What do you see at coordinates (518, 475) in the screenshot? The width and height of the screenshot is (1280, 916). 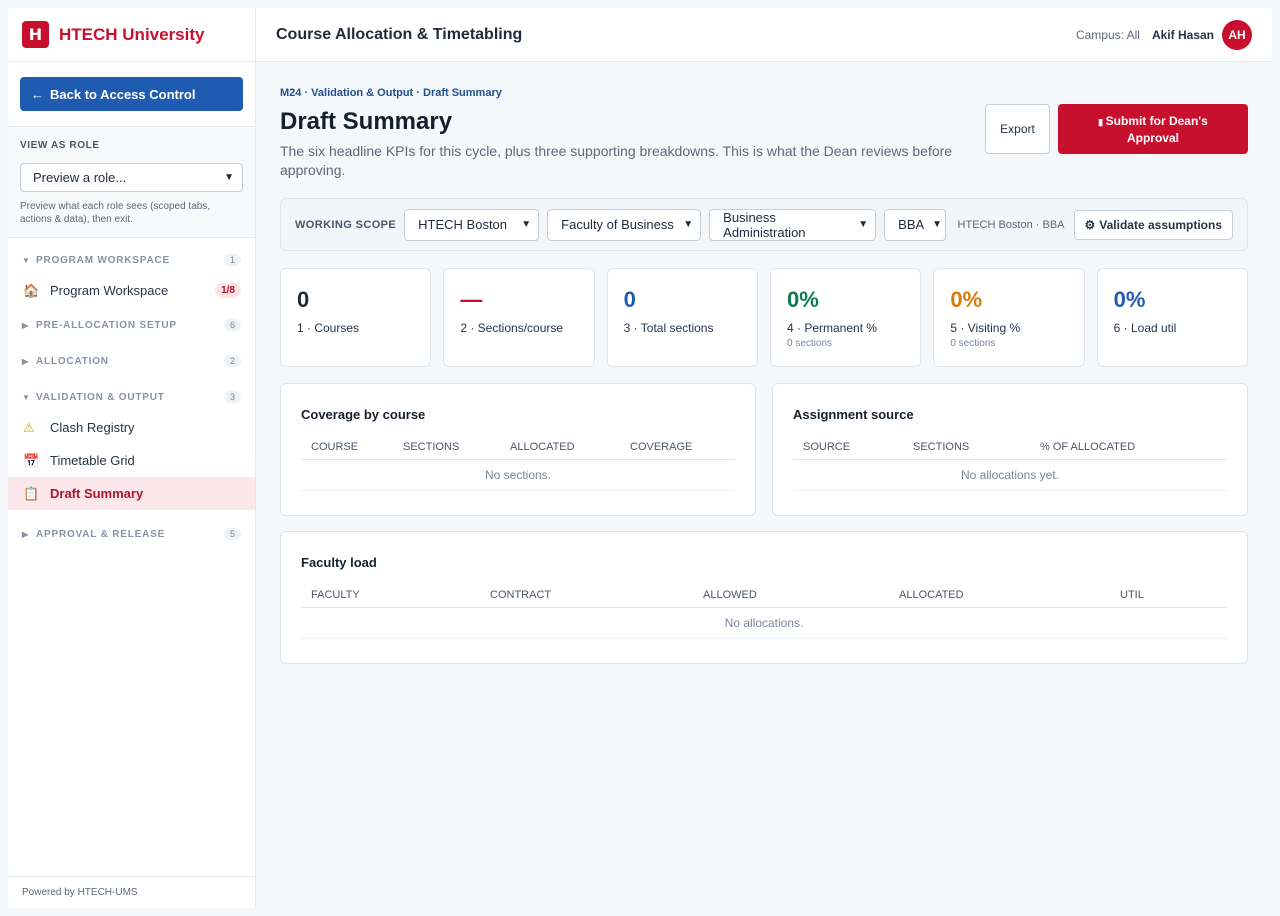 I see `empty-state: No sections.` at bounding box center [518, 475].